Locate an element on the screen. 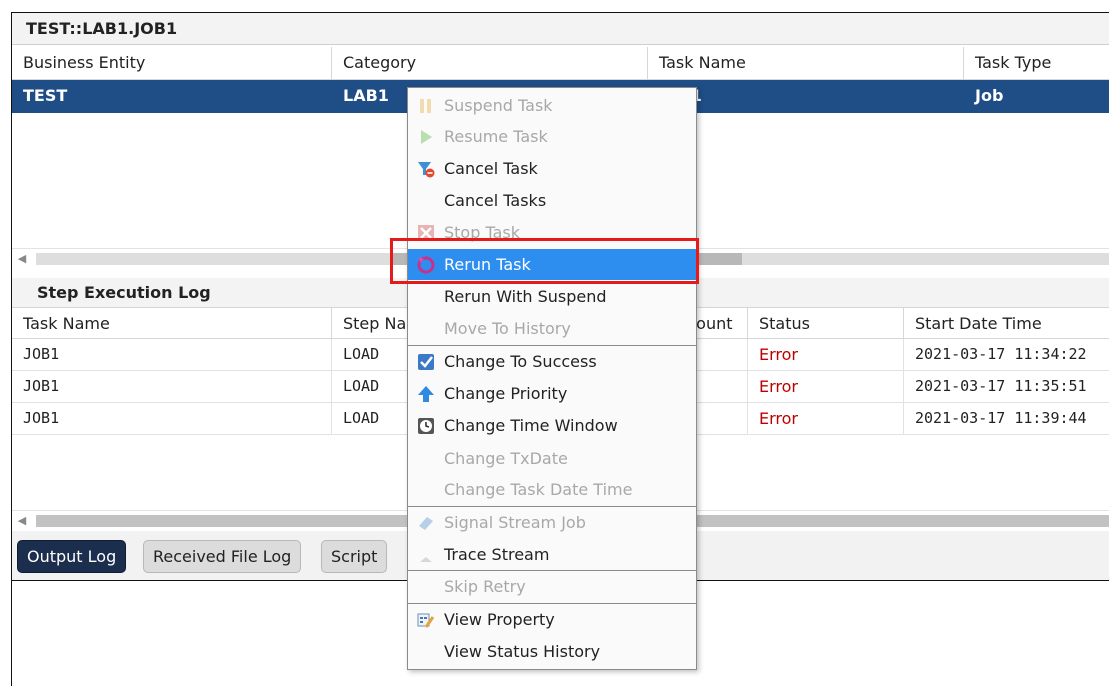  checkbox-checked-icon is located at coordinates (426, 362).